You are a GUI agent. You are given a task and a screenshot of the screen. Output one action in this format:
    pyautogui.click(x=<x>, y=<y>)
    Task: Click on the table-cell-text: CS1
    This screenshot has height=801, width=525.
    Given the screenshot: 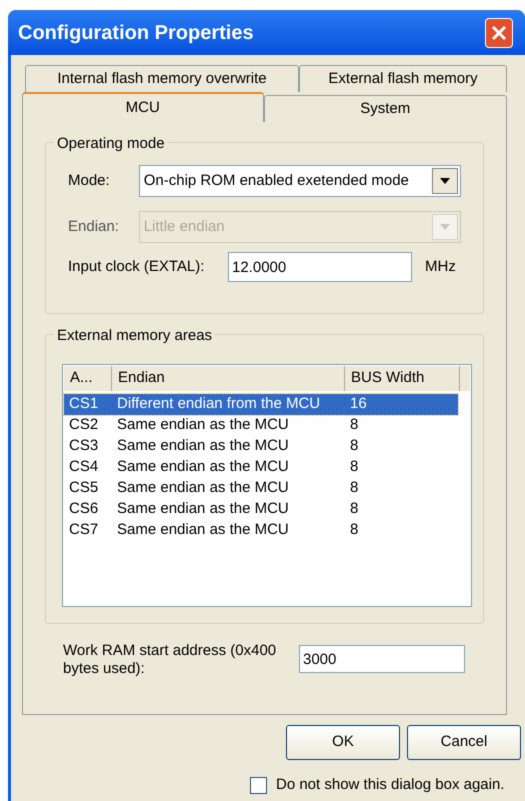 What is the action you would take?
    pyautogui.click(x=84, y=404)
    